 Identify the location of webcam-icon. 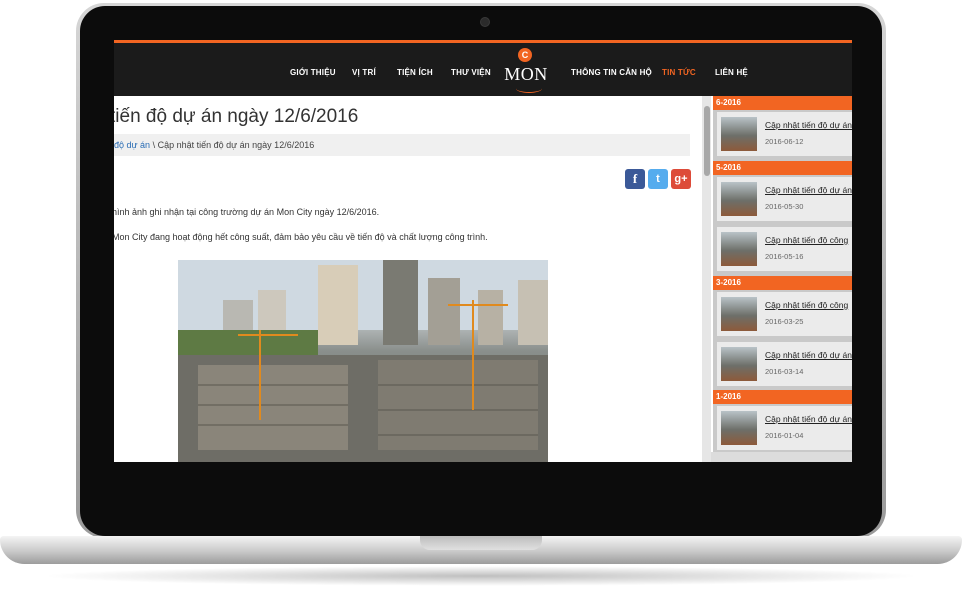
(485, 22).